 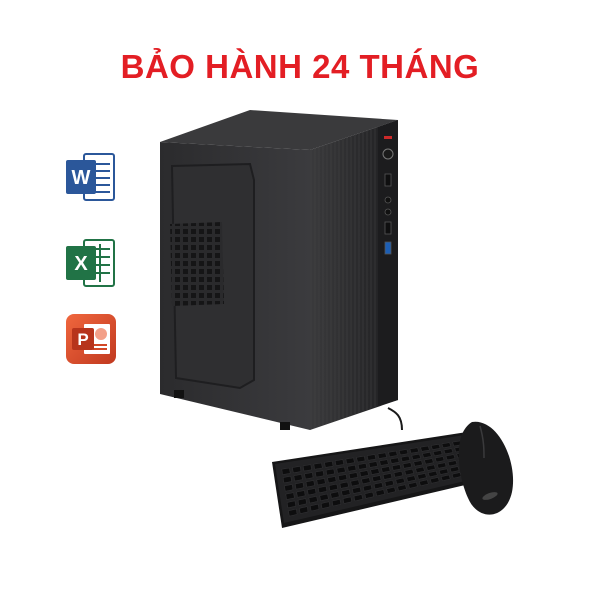 What do you see at coordinates (300, 66) in the screenshot?
I see `headline: BẢO HÀNH 24 THÁNG` at bounding box center [300, 66].